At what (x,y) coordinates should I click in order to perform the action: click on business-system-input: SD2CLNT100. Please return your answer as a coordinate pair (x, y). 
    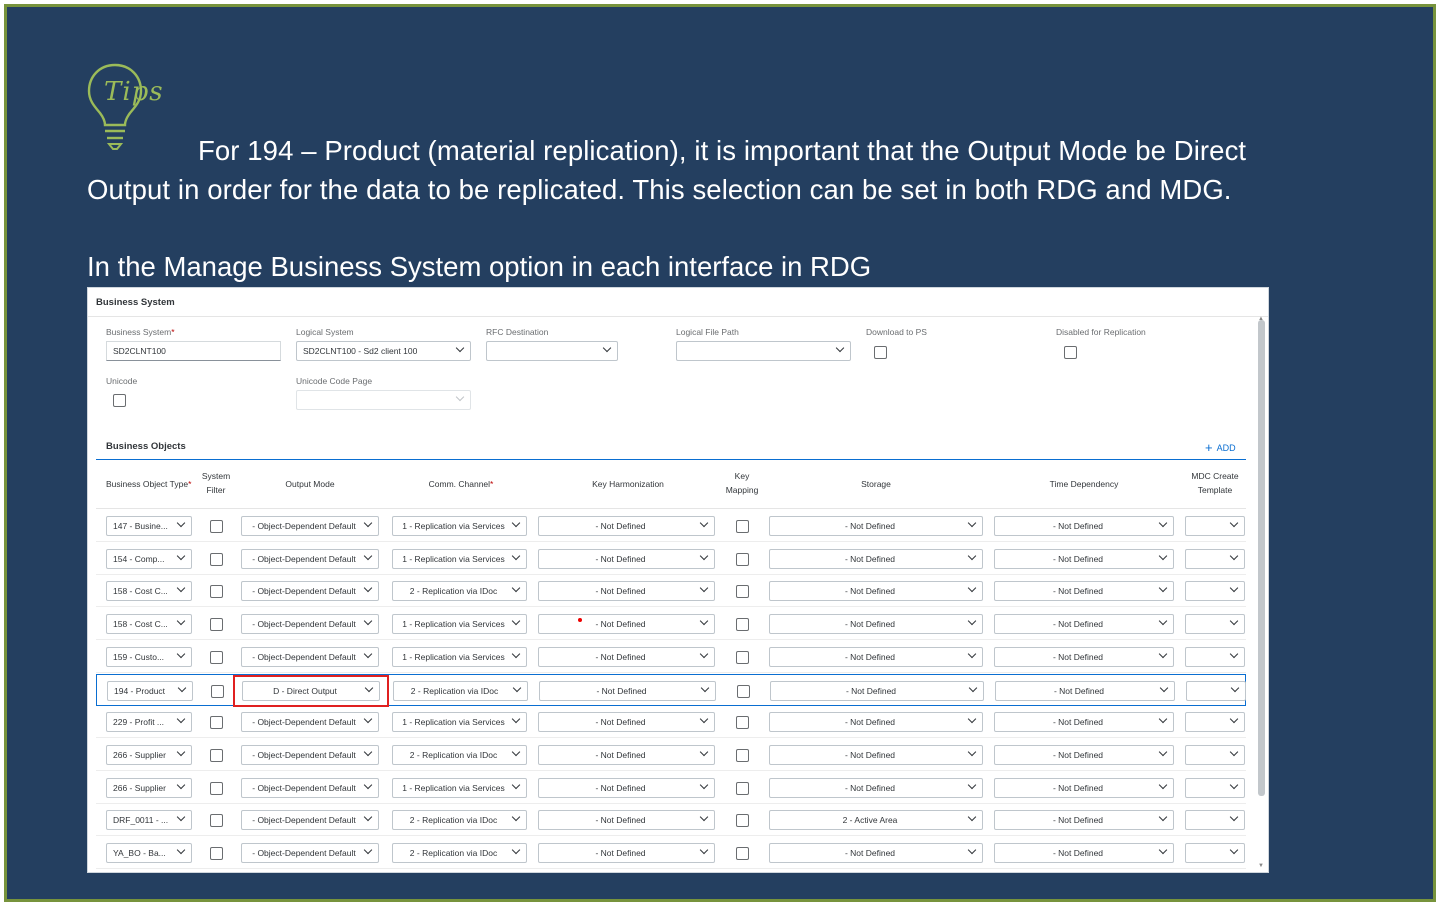
    Looking at the image, I should click on (193, 351).